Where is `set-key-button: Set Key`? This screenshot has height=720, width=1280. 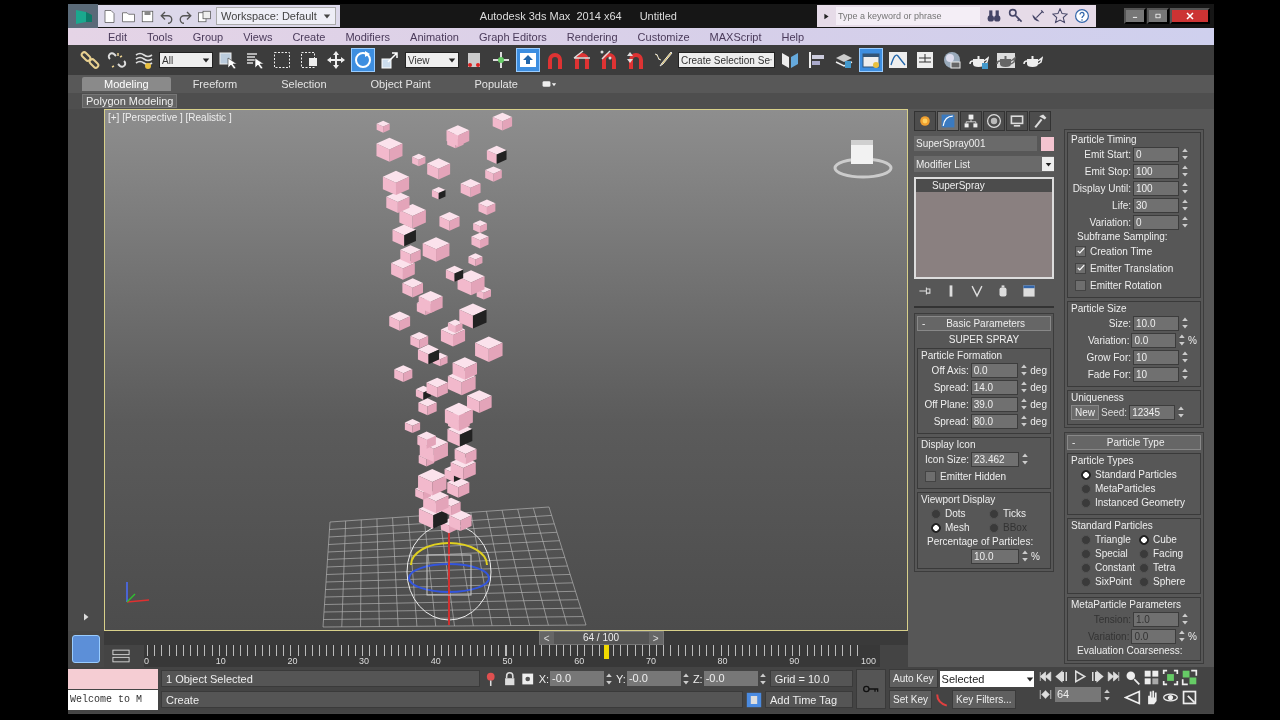 set-key-button: Set Key is located at coordinates (911, 699).